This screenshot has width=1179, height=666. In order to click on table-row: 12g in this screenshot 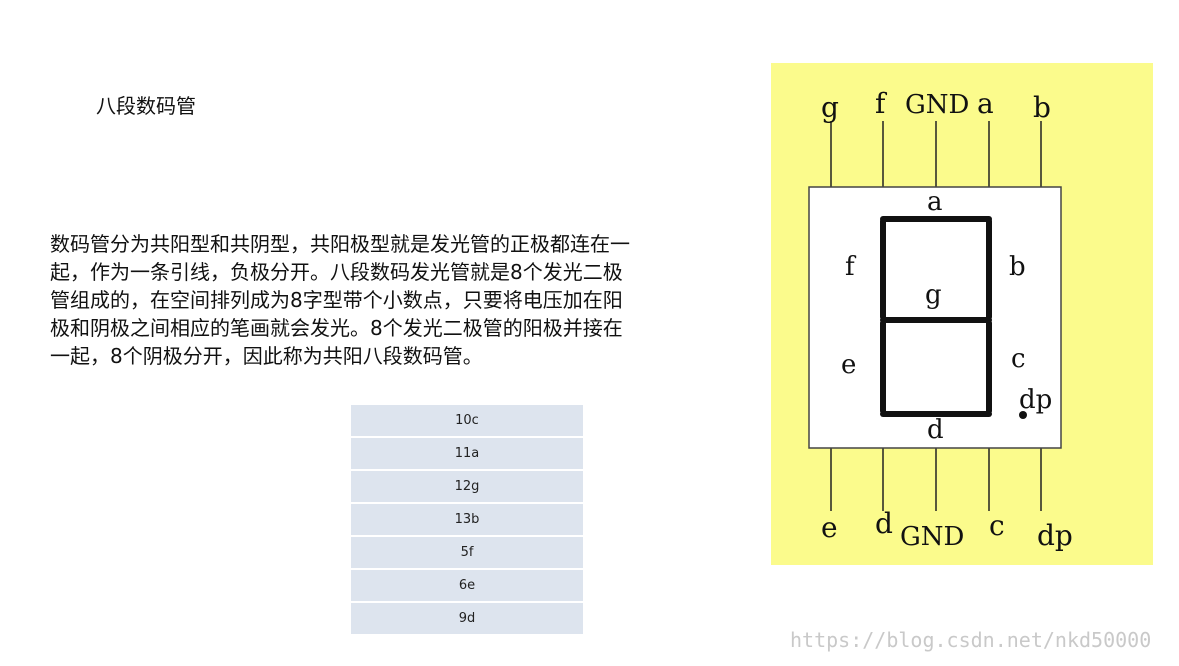, I will do `click(467, 487)`.